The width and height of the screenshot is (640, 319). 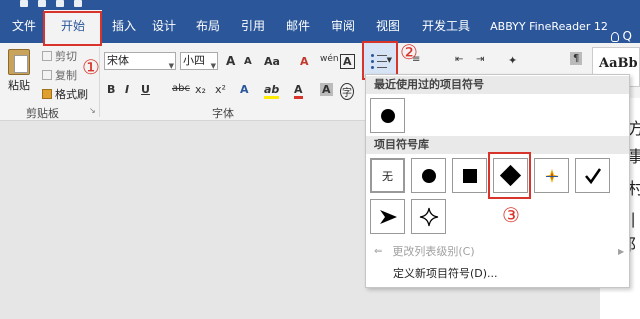 I want to click on subscript-button: x₂, so click(x=200, y=89).